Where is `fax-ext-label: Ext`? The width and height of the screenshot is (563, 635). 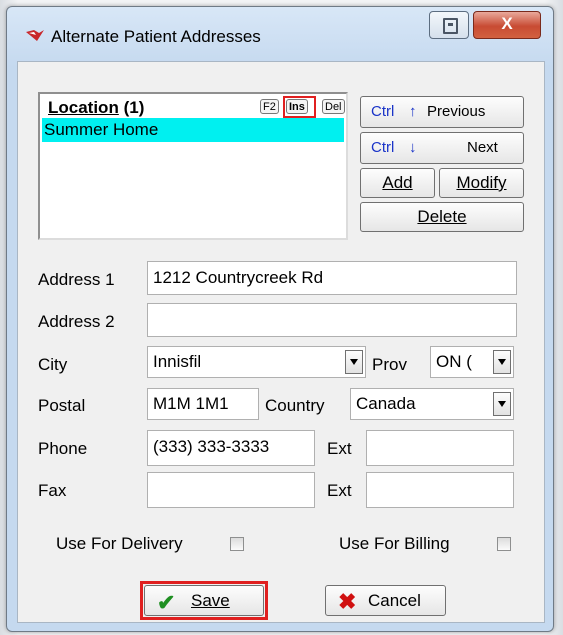 fax-ext-label: Ext is located at coordinates (339, 490).